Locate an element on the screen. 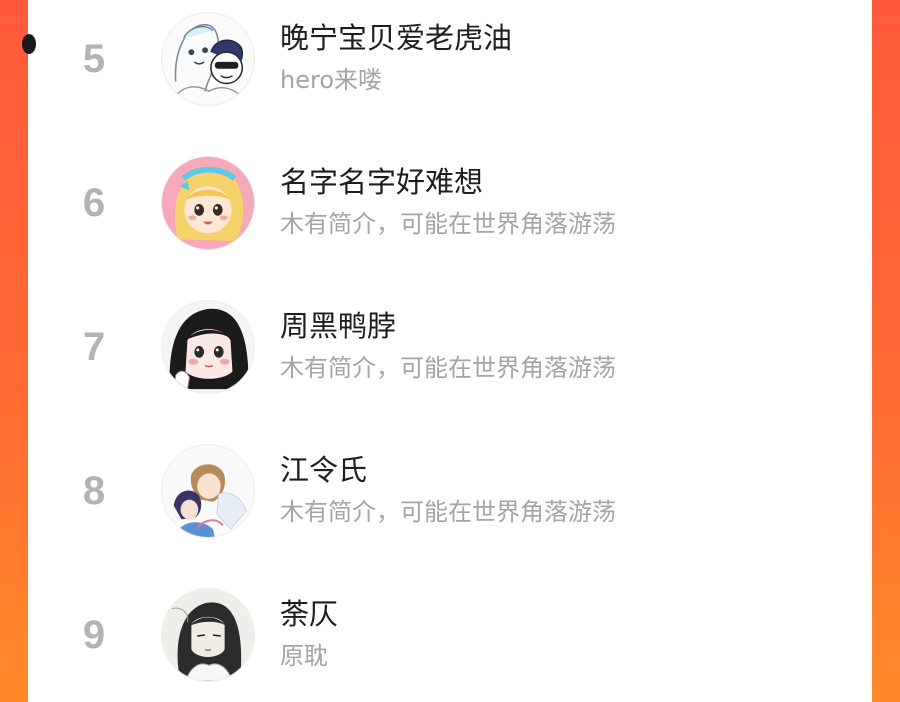 The image size is (900, 702). anime-couple-avatar-icon is located at coordinates (208, 491).